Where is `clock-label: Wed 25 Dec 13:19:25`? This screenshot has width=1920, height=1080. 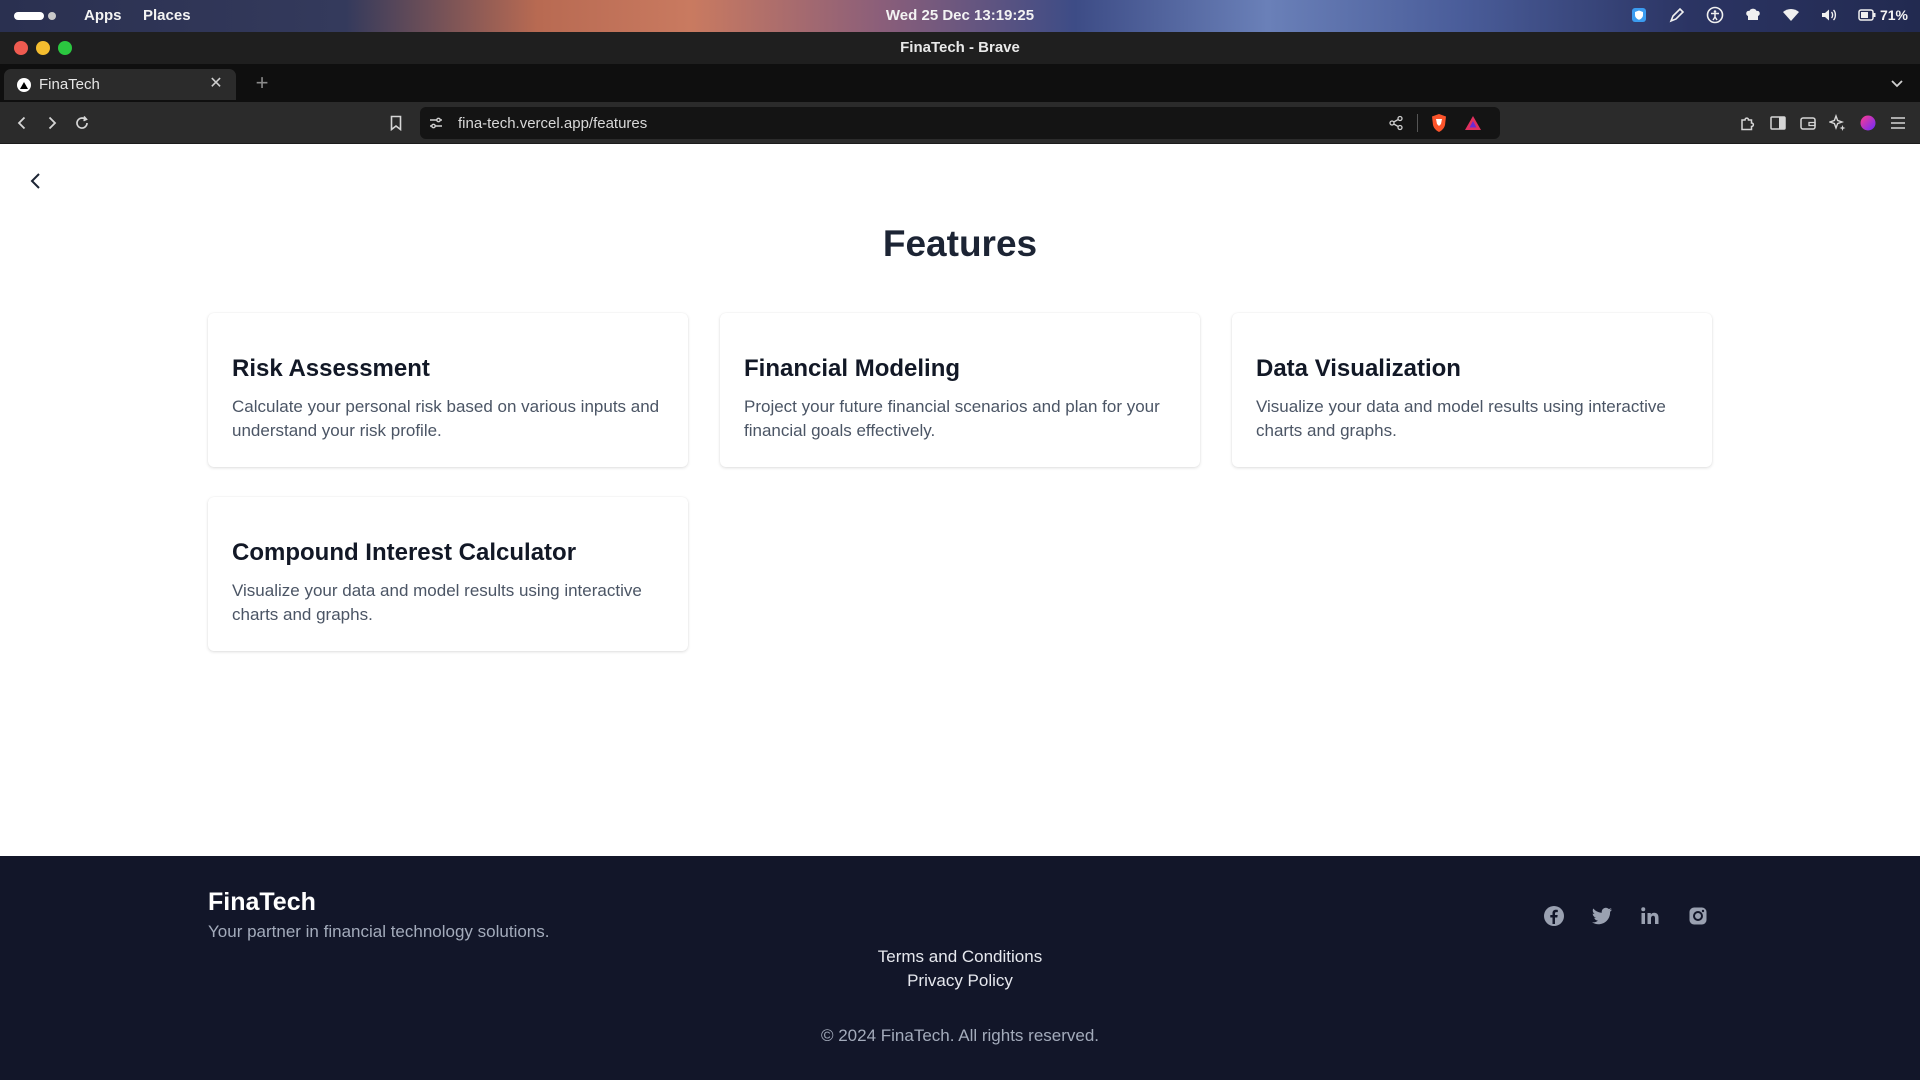
clock-label: Wed 25 Dec 13:19:25 is located at coordinates (960, 15).